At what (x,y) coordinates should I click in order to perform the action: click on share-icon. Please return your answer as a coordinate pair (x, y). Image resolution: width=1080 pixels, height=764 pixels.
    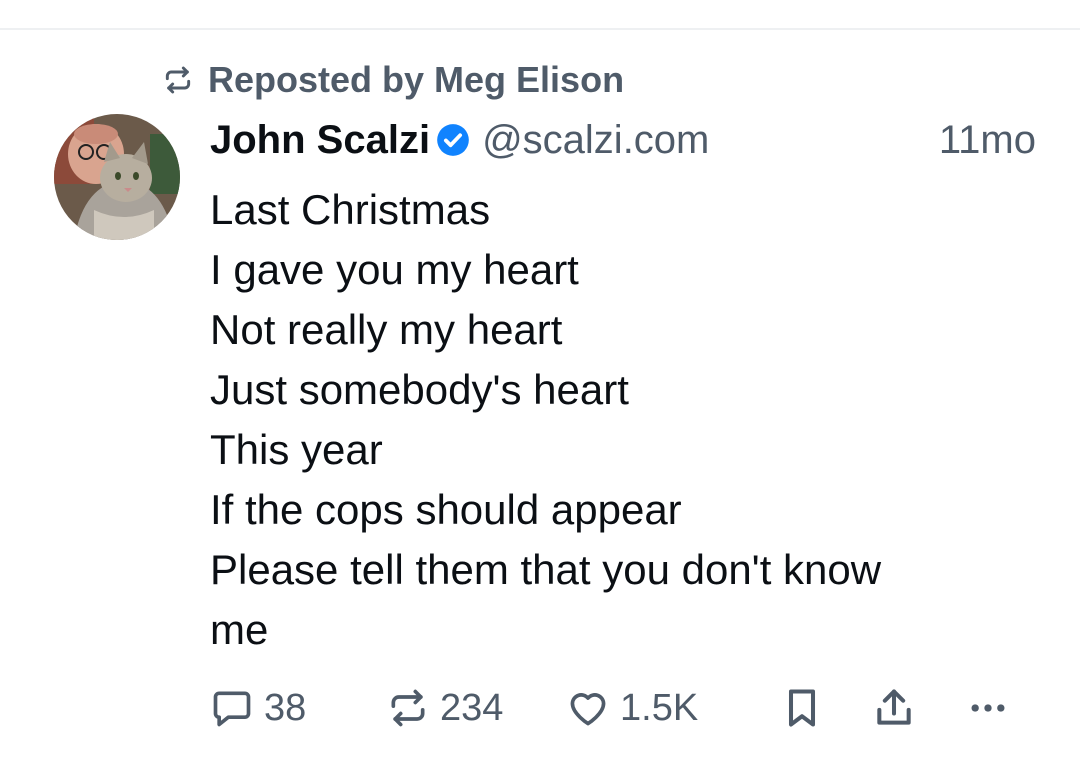
    Looking at the image, I should click on (894, 707).